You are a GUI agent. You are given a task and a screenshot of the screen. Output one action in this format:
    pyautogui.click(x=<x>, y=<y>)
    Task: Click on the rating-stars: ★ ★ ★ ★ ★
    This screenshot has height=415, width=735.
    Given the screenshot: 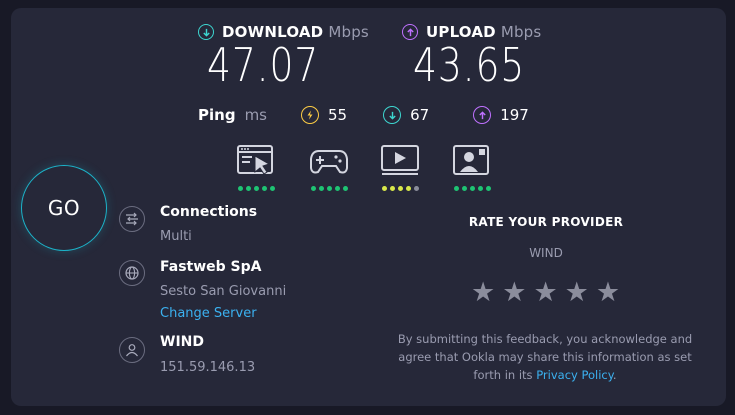 What is the action you would take?
    pyautogui.click(x=545, y=292)
    